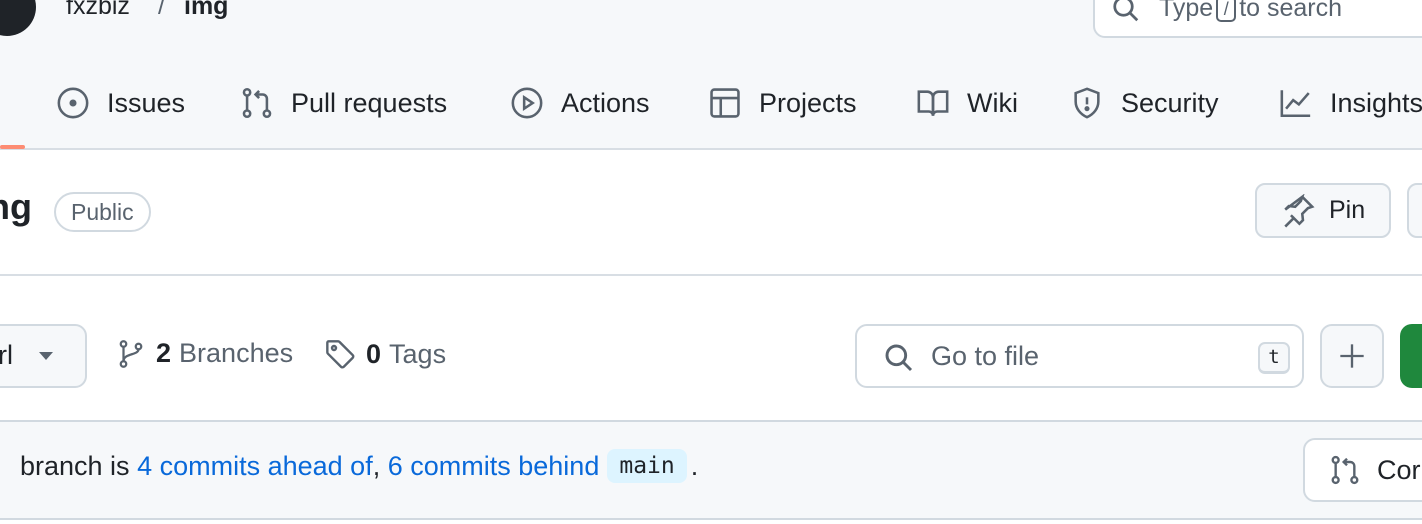  I want to click on base-branch-name: main, so click(647, 466).